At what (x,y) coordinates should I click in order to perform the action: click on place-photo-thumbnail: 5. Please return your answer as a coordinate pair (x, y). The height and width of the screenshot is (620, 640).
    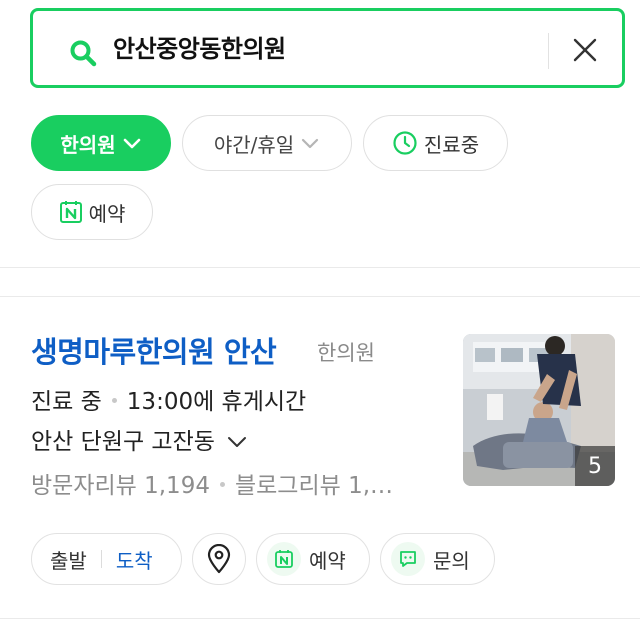
    Looking at the image, I should click on (539, 410).